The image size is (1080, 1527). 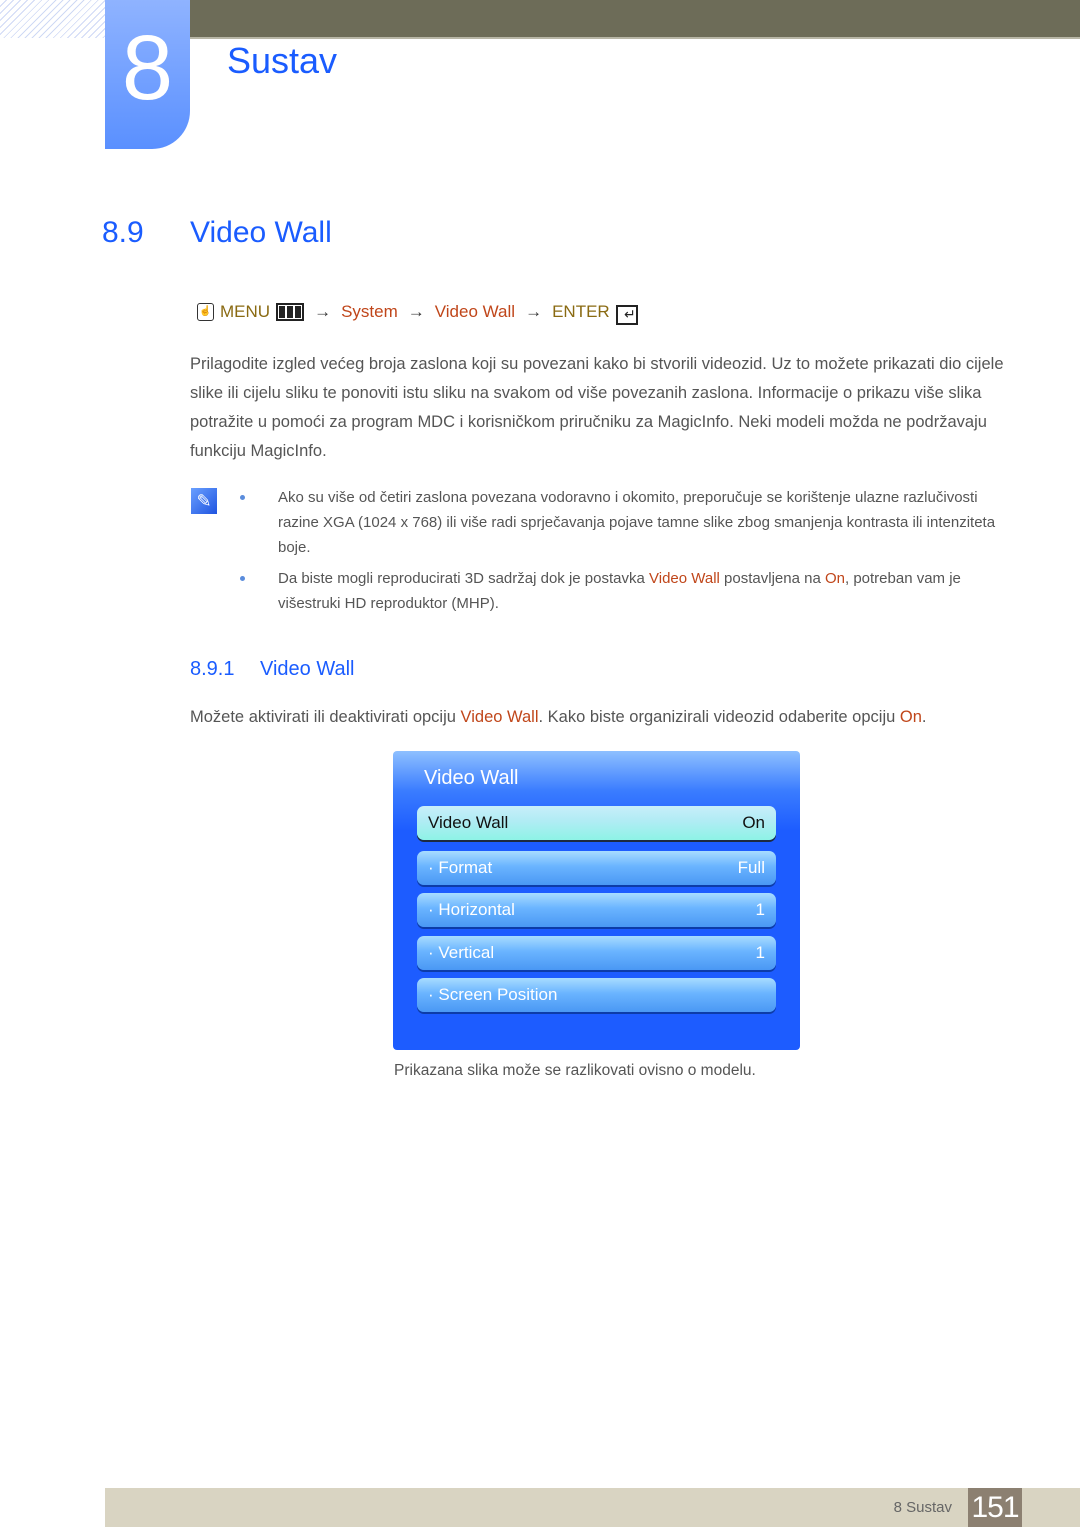 I want to click on osd-row-format: · Format Full, so click(x=596, y=868).